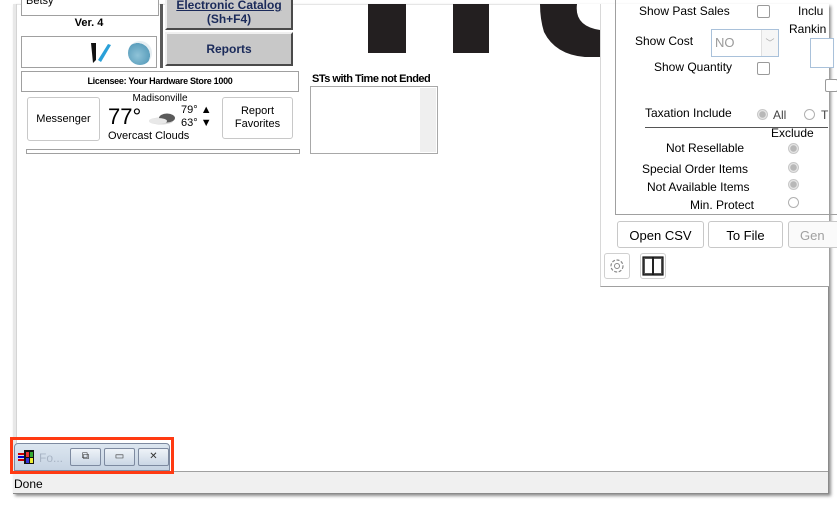  I want to click on weather-low-value: 63°, so click(189, 123).